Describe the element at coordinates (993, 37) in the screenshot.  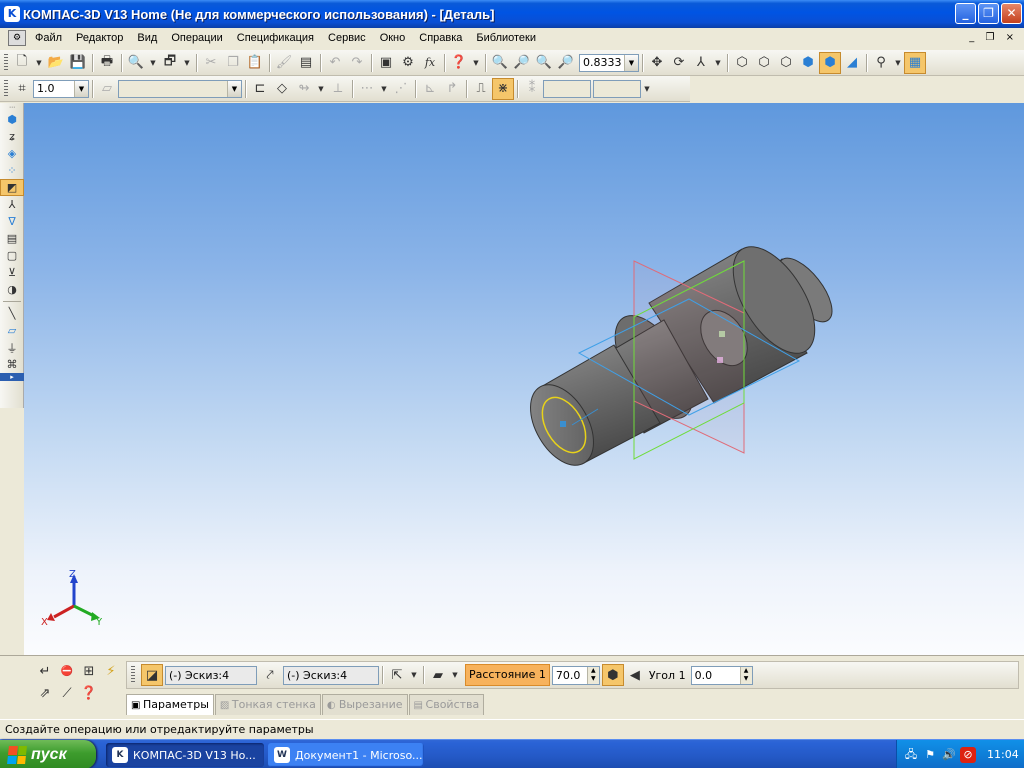
I see `mdi-window-controls: _ ❐ ×` at that location.